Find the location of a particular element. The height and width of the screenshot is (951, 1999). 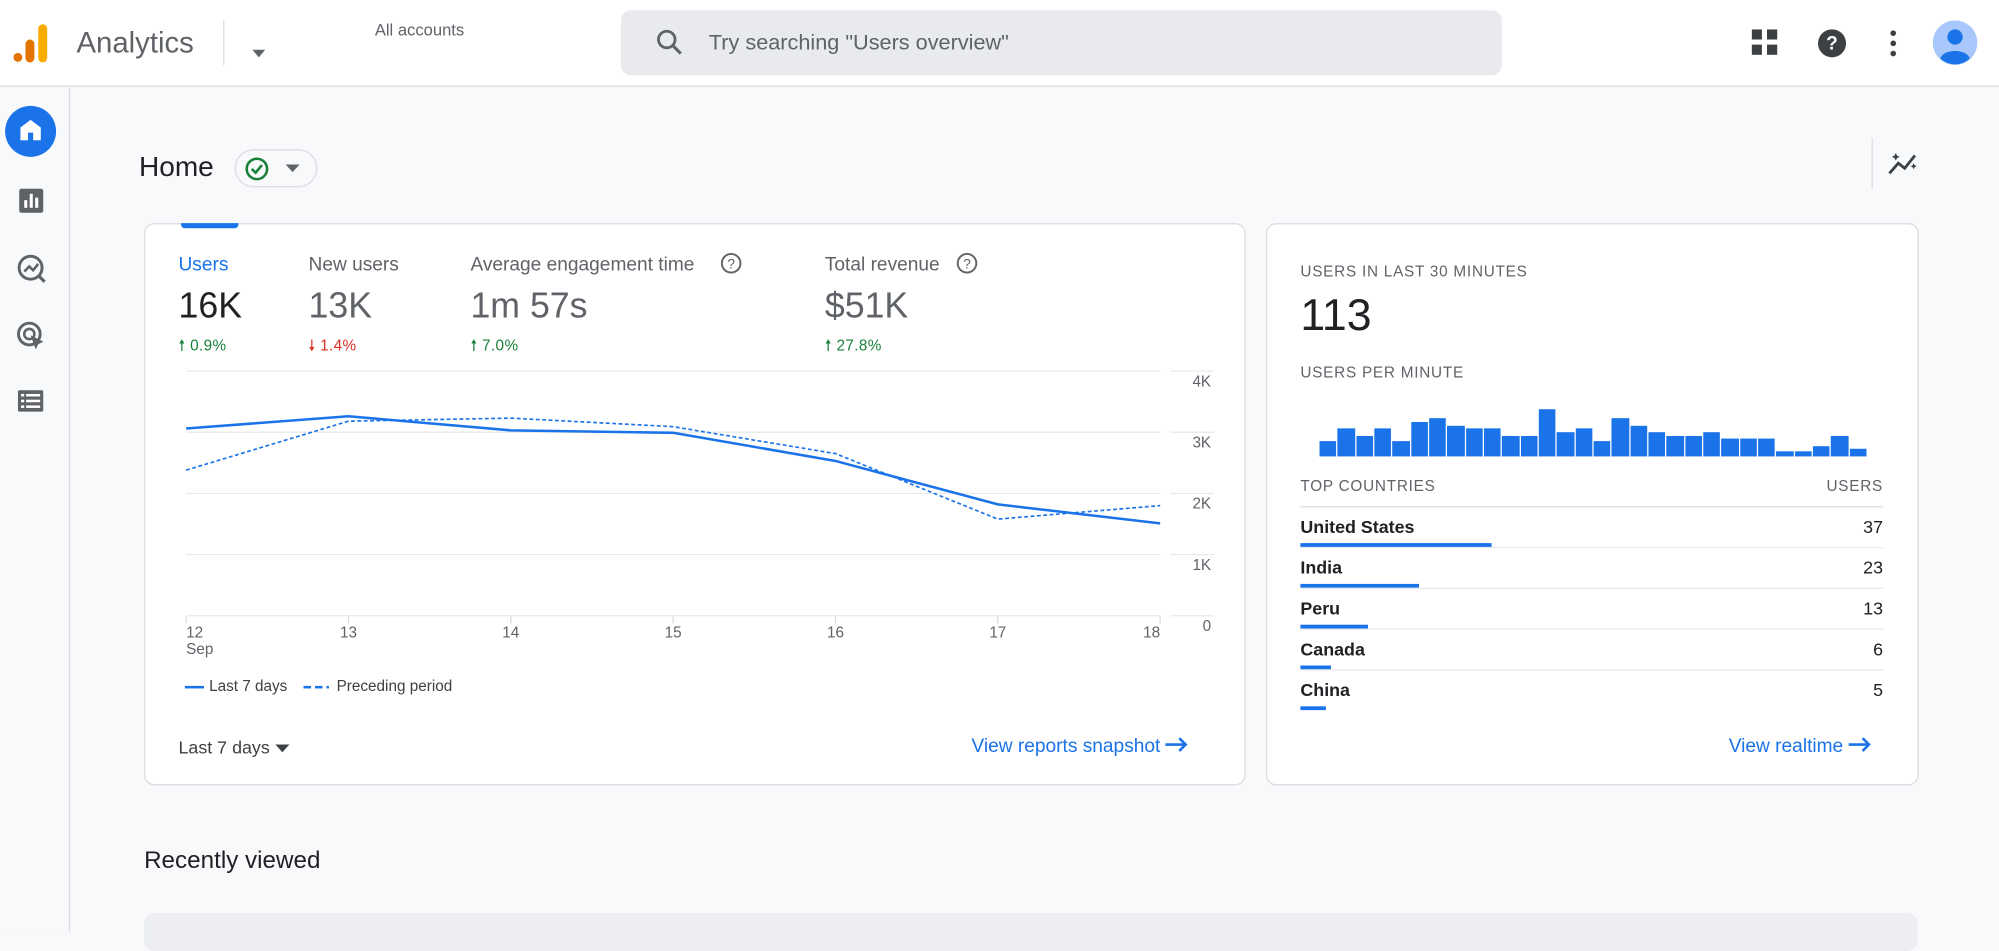

realtime-users-value: 113 is located at coordinates (1336, 315).